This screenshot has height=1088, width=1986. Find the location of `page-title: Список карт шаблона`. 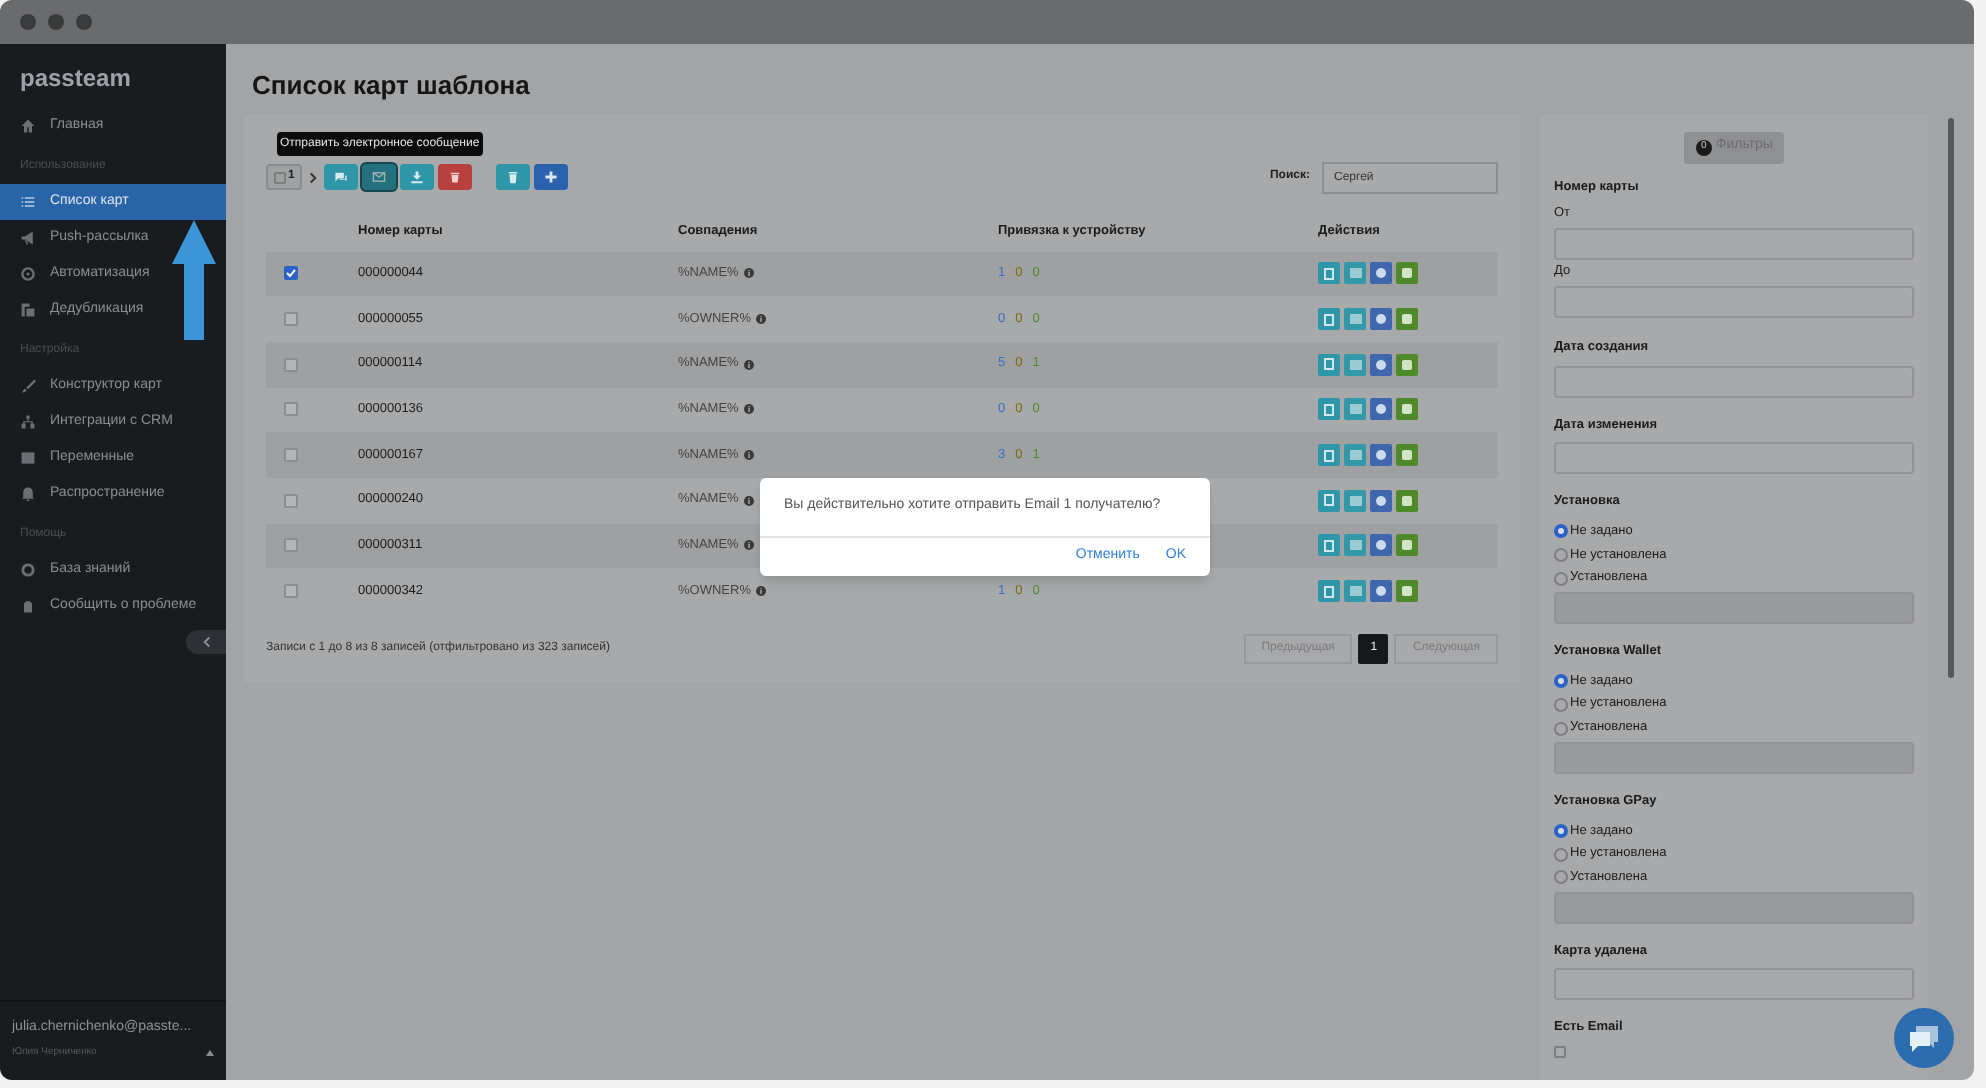

page-title: Список карт шаблона is located at coordinates (390, 86).